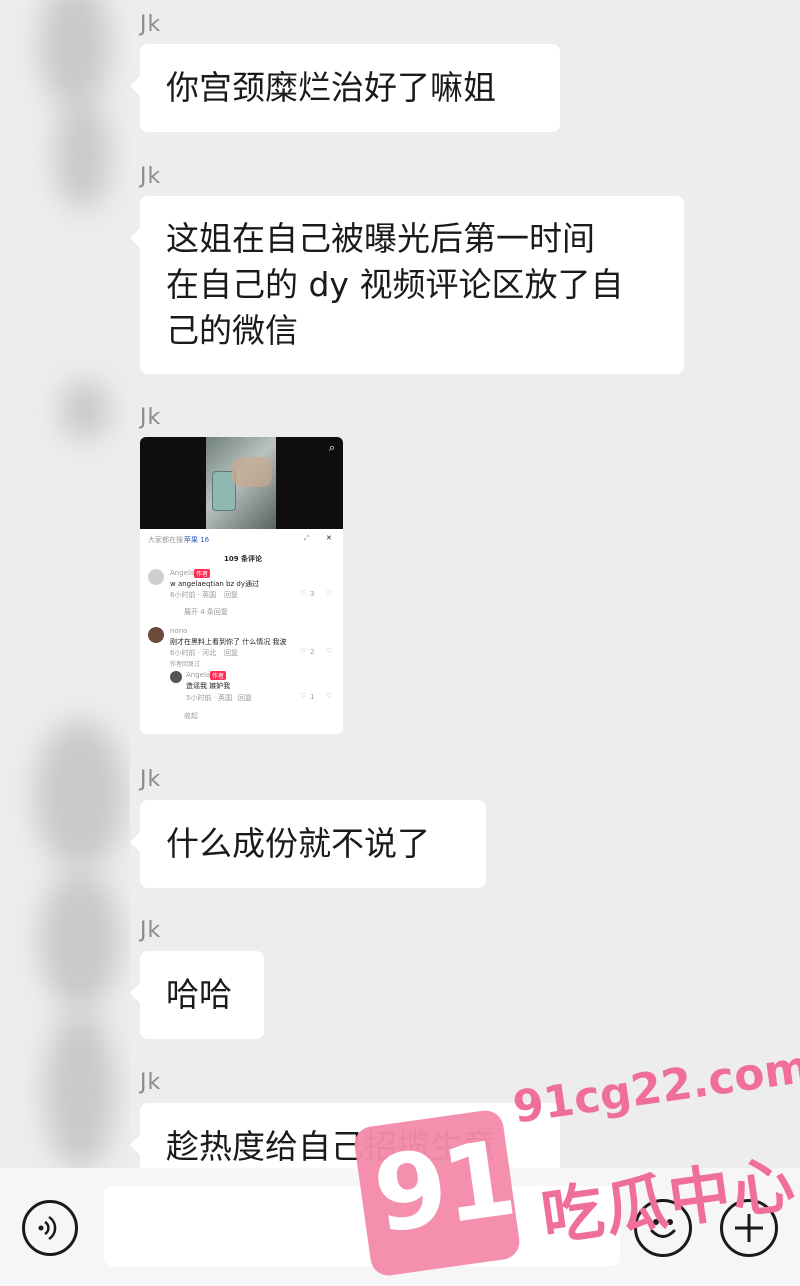 This screenshot has width=800, height=1286. I want to click on like-count: 2, so click(312, 652).